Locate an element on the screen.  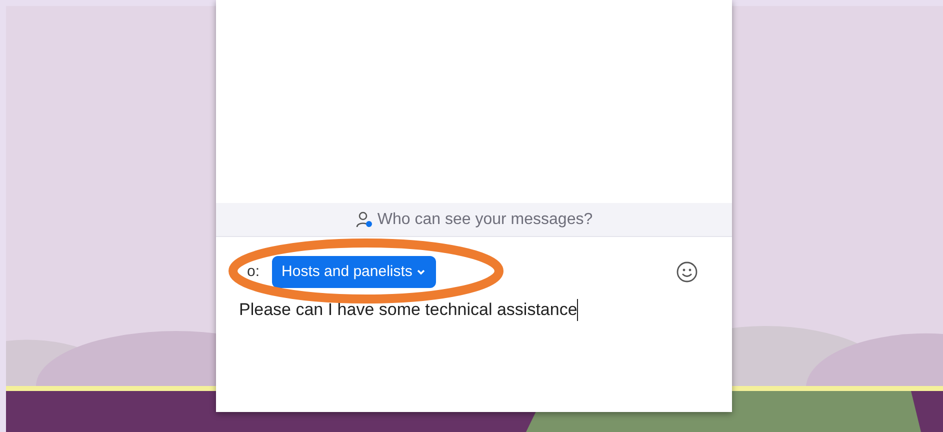
emoji-icon is located at coordinates (687, 272).